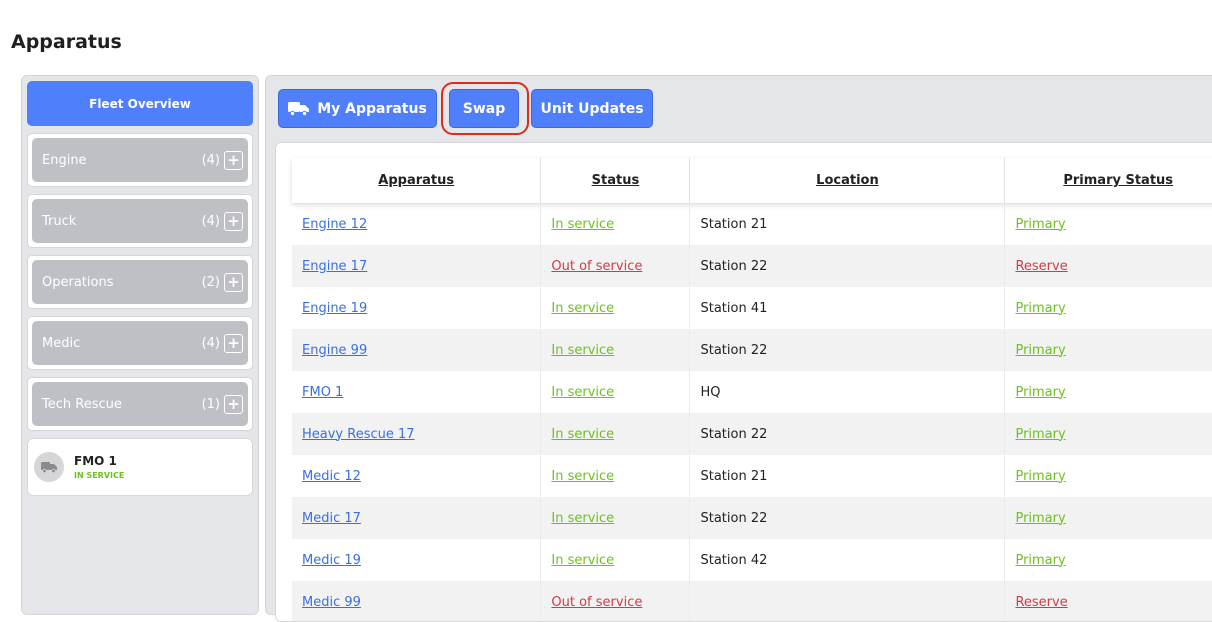 This screenshot has height=622, width=1212. I want to click on my-apparatus-button: My Apparatus, so click(357, 108).